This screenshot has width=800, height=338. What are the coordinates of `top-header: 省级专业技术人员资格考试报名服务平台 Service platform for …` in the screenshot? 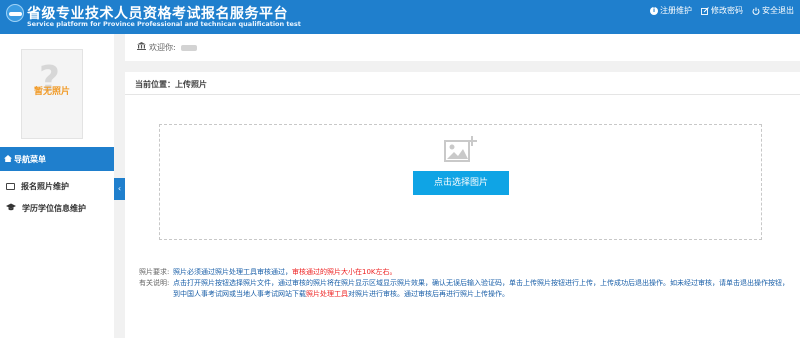 It's located at (400, 17).